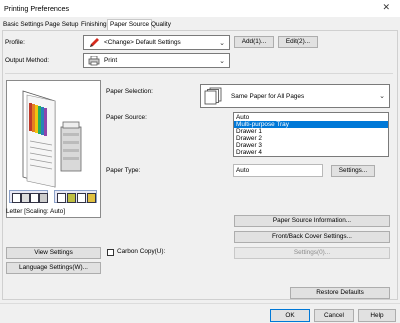  I want to click on paper-type-icon, so click(71, 198).